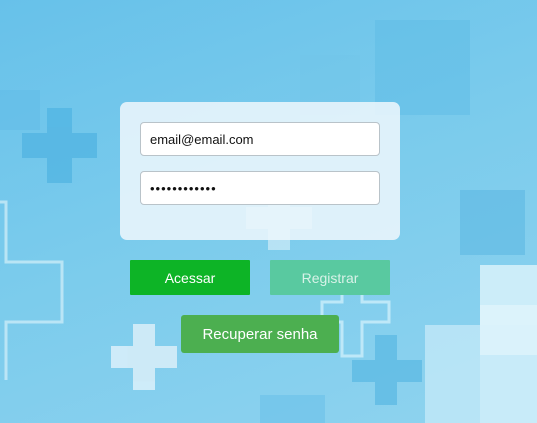 Image resolution: width=537 pixels, height=423 pixels. What do you see at coordinates (330, 277) in the screenshot?
I see `register-button: Registrar` at bounding box center [330, 277].